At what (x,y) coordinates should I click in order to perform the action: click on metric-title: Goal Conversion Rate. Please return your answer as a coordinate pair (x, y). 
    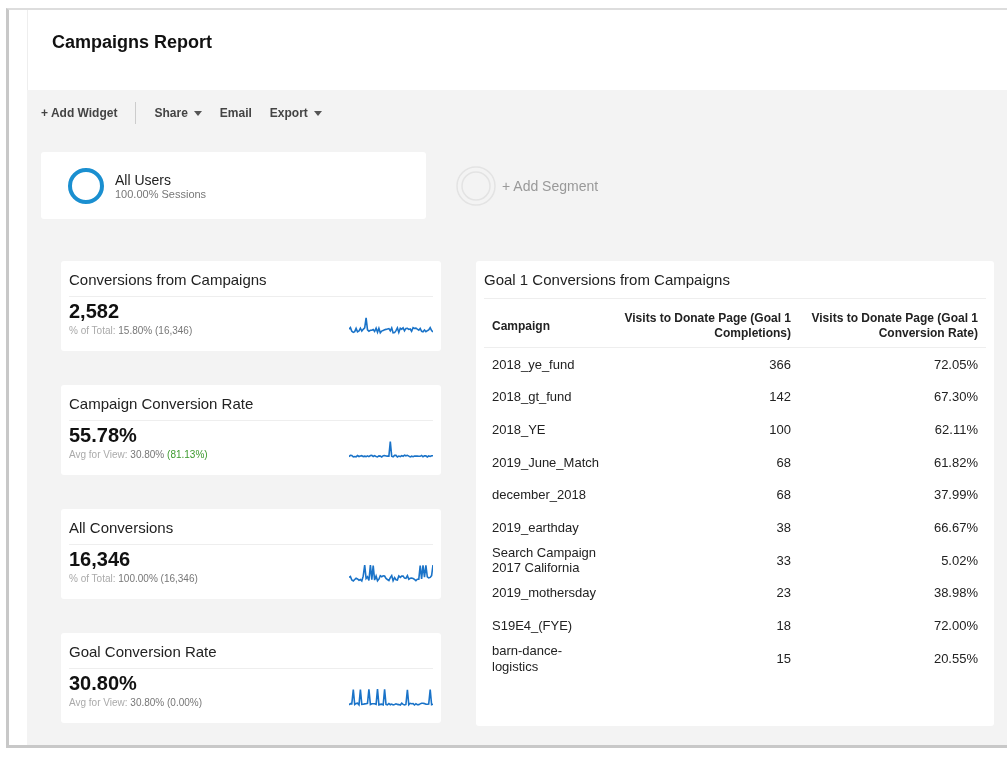
    Looking at the image, I should click on (251, 656).